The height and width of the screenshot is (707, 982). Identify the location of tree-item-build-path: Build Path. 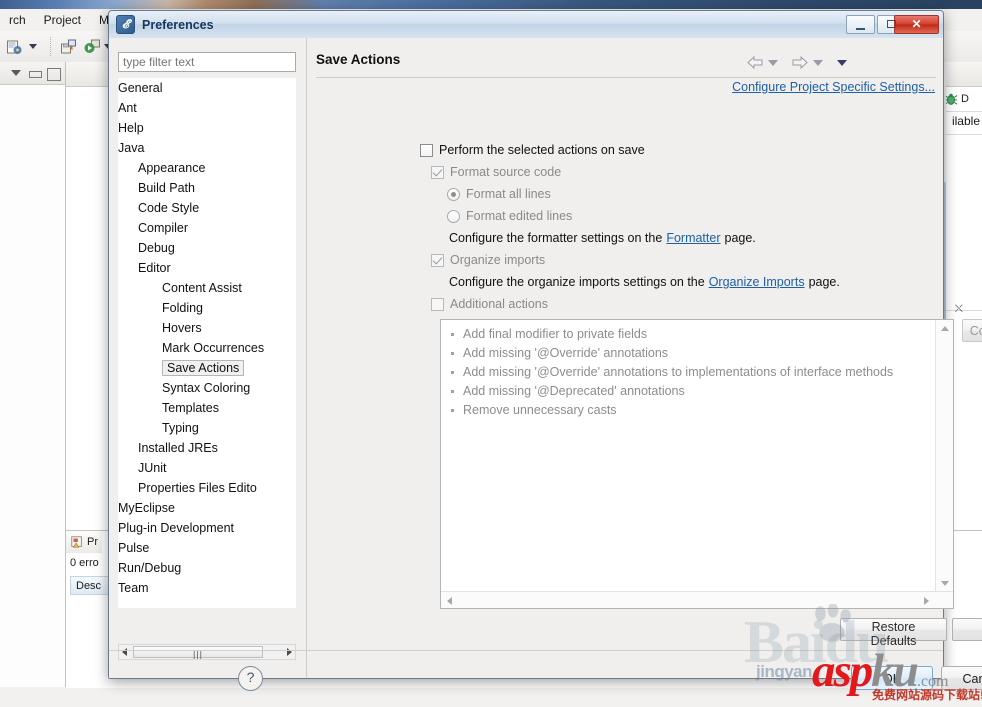
(207, 188).